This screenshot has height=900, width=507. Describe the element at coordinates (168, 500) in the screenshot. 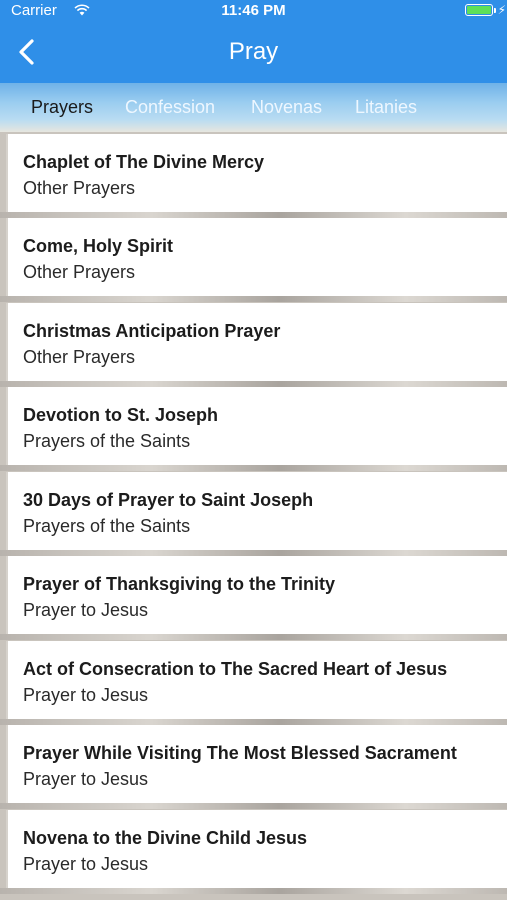

I see `prayer-title: 30 Days of Prayer to Saint Joseph` at that location.